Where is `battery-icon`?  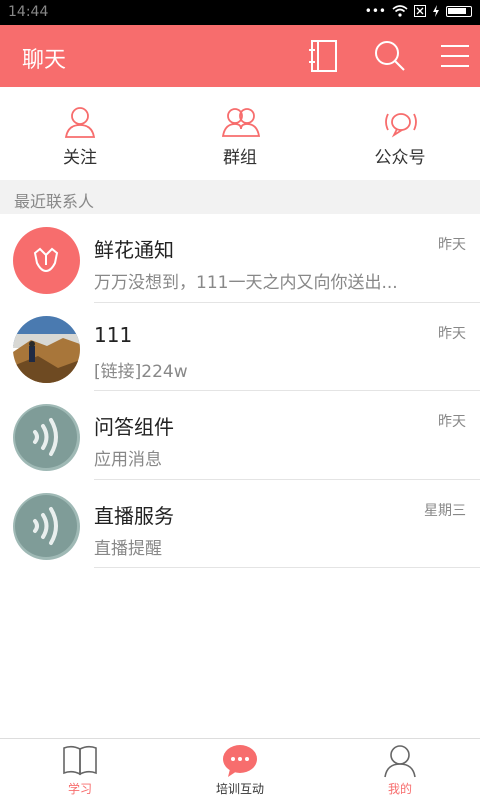 battery-icon is located at coordinates (459, 11).